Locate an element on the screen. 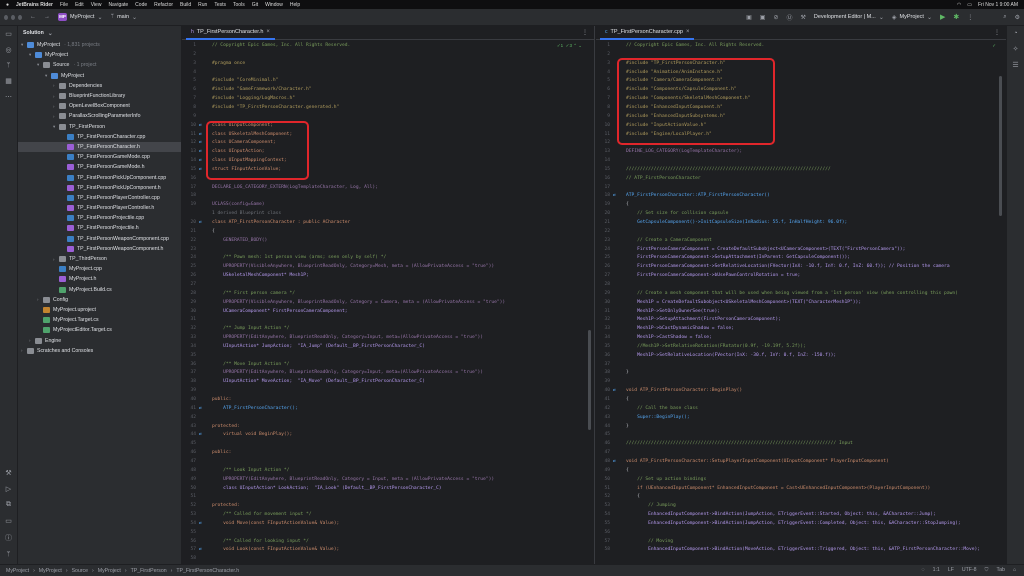  tree-item: TP_FirstPersonCharacter.h is located at coordinates (99, 147).